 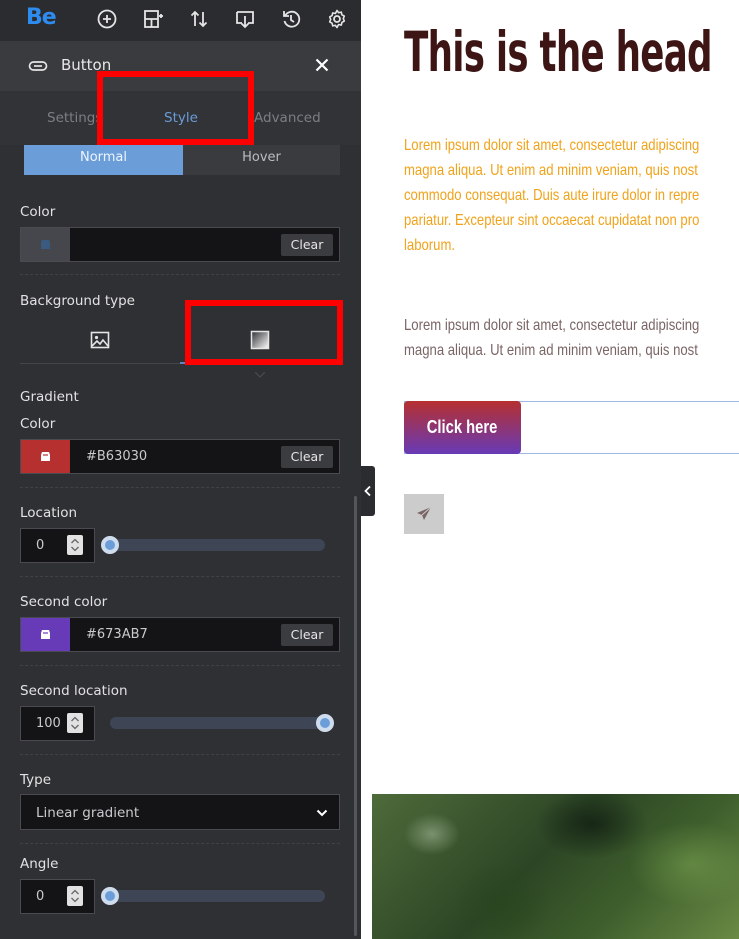 What do you see at coordinates (355, 716) in the screenshot?
I see `panel-scrollbar` at bounding box center [355, 716].